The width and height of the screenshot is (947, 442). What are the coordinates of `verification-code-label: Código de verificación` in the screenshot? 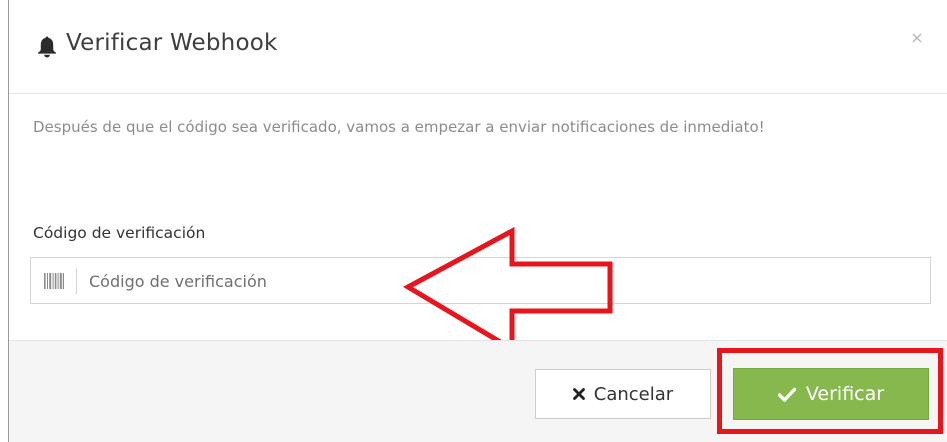 It's located at (119, 233).